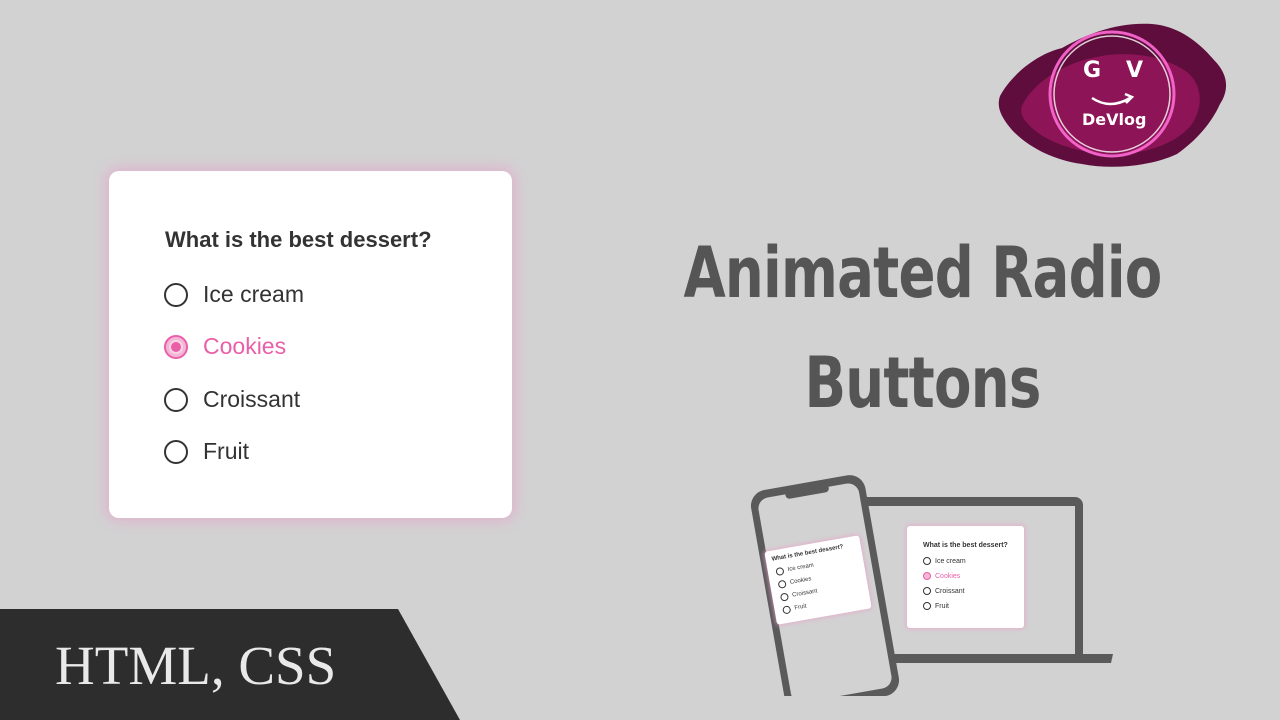 The height and width of the screenshot is (720, 1280). Describe the element at coordinates (253, 294) in the screenshot. I see `option-label: Ice cream` at that location.